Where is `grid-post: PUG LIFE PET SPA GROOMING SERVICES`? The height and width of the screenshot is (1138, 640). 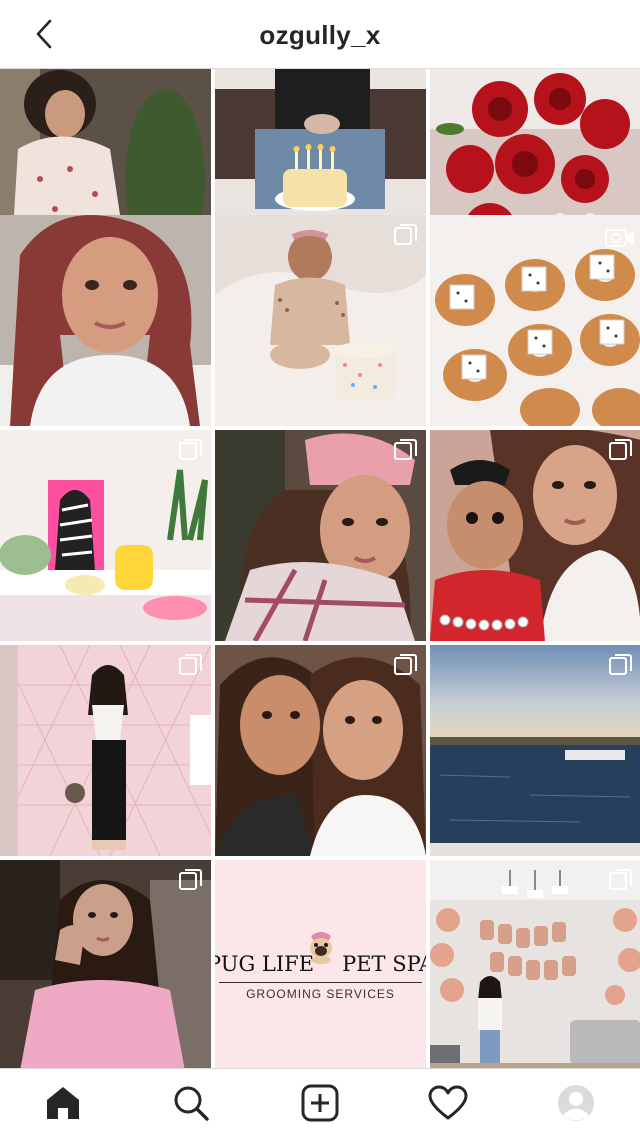
grid-post: PUG LIFE PET SPA GROOMING SERVICES is located at coordinates (320, 964).